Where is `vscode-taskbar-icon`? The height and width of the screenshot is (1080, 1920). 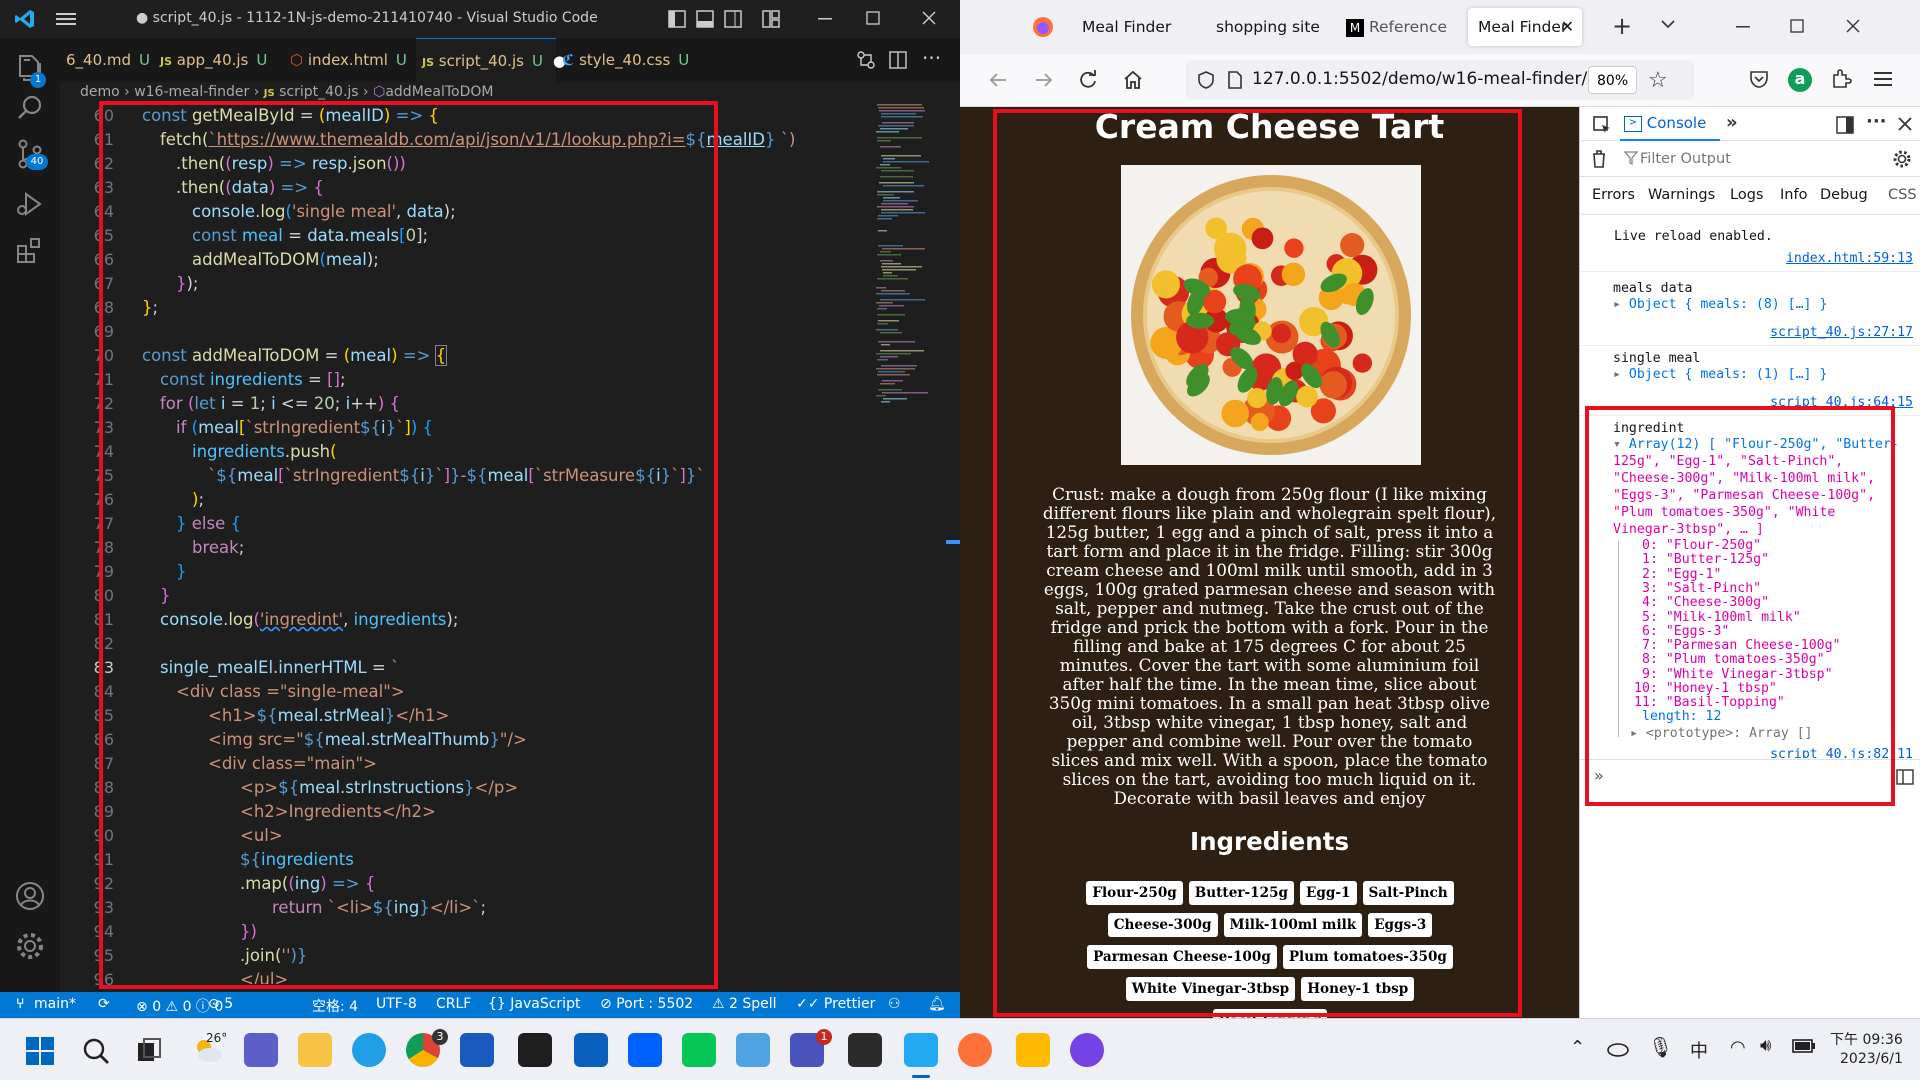
vscode-taskbar-icon is located at coordinates (921, 1050).